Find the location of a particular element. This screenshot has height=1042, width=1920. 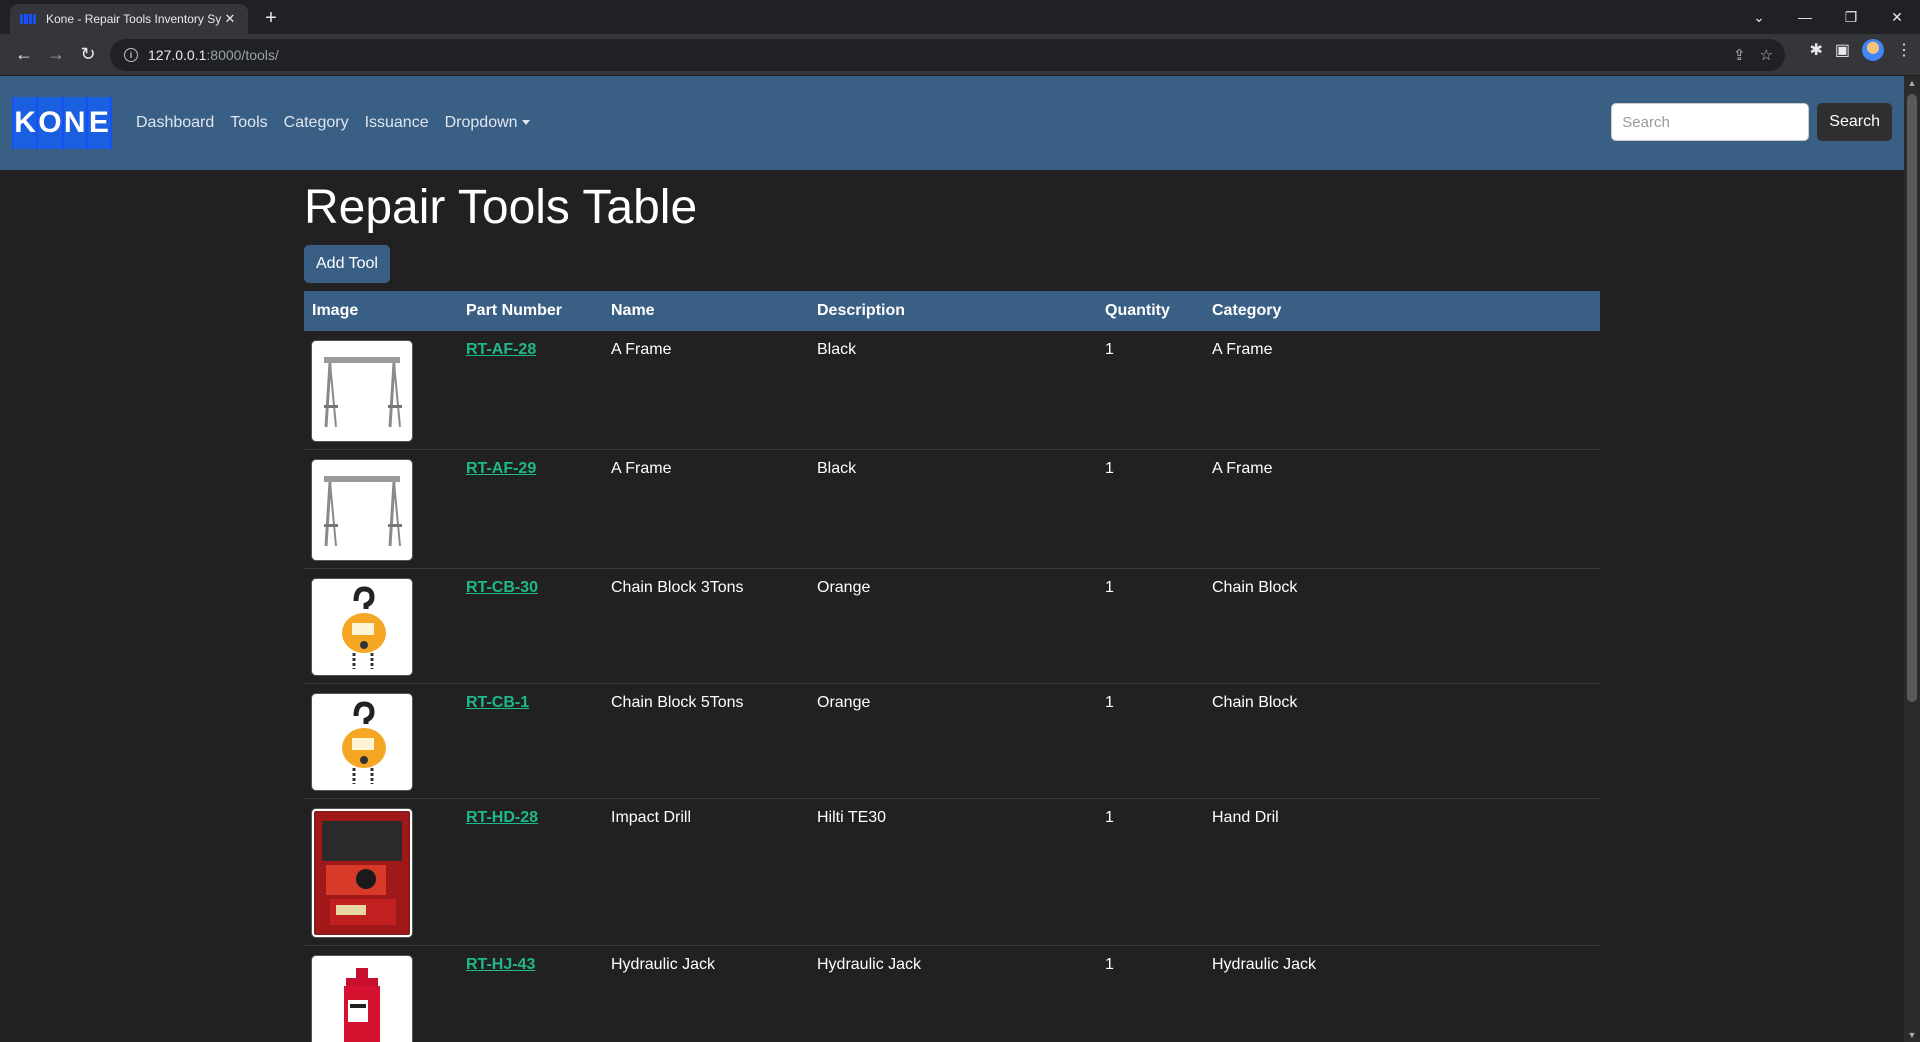

new-tab-icon: + is located at coordinates (271, 19).